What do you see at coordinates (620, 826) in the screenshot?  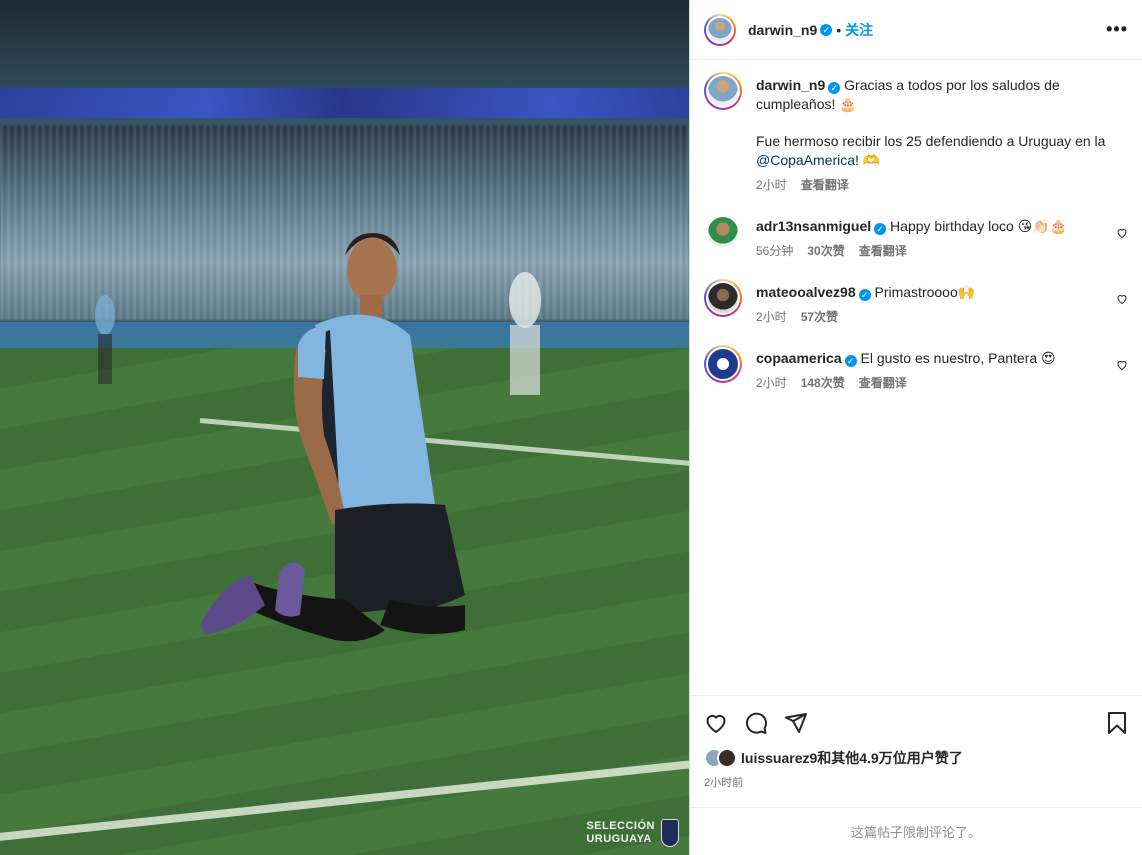 I see `watermark-line: SELECCIÓN` at bounding box center [620, 826].